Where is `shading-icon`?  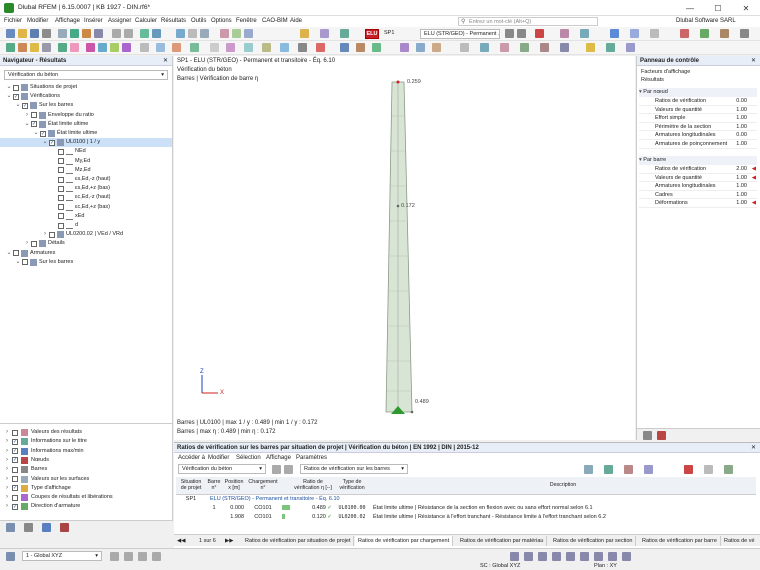
shading-icon is located at coordinates (544, 47).